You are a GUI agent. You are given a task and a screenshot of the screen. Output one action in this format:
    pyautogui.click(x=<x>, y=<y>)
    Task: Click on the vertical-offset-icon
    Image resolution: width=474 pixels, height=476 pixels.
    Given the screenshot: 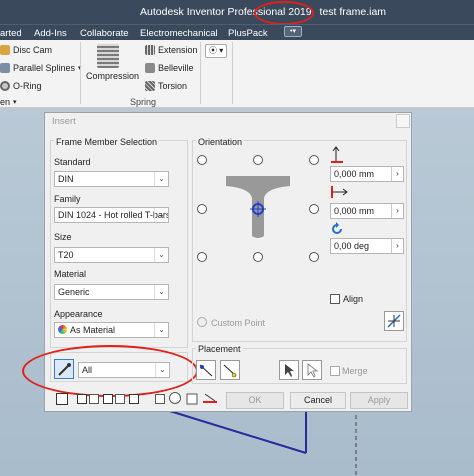 What is the action you would take?
    pyautogui.click(x=337, y=154)
    